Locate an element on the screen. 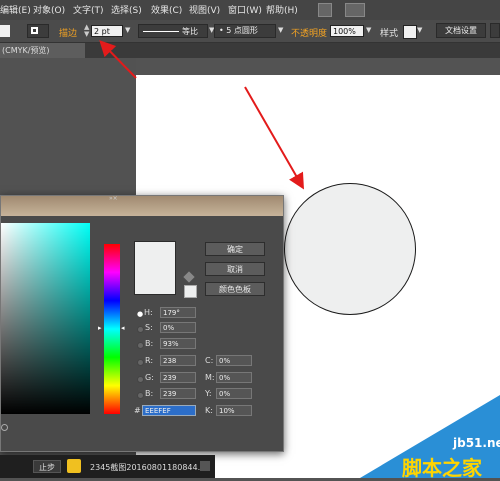 Image resolution: width=500 pixels, height=481 pixels. color-swatches-button: 颜色色板 is located at coordinates (235, 289).